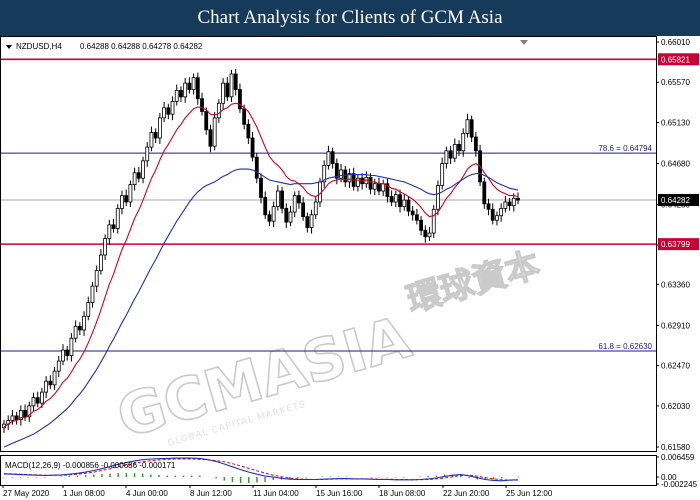  Describe the element at coordinates (675, 366) in the screenshot. I see `price-tick-label: 0.62470` at that location.